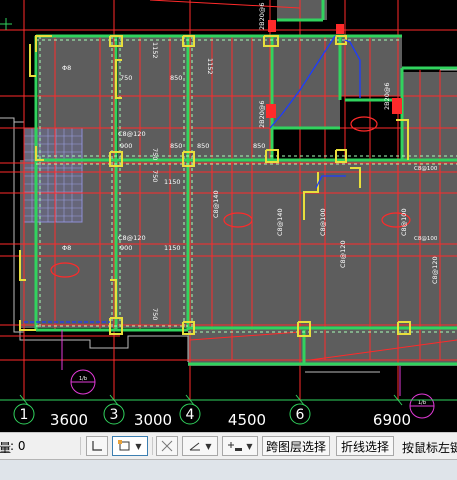  What do you see at coordinates (53, 175) in the screenshot?
I see `hatched-block` at bounding box center [53, 175].